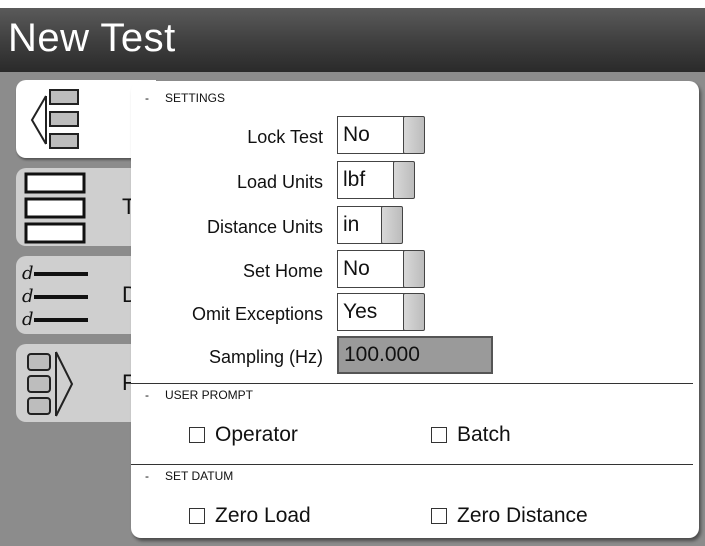  What do you see at coordinates (92, 38) in the screenshot?
I see `window-title: New Test` at bounding box center [92, 38].